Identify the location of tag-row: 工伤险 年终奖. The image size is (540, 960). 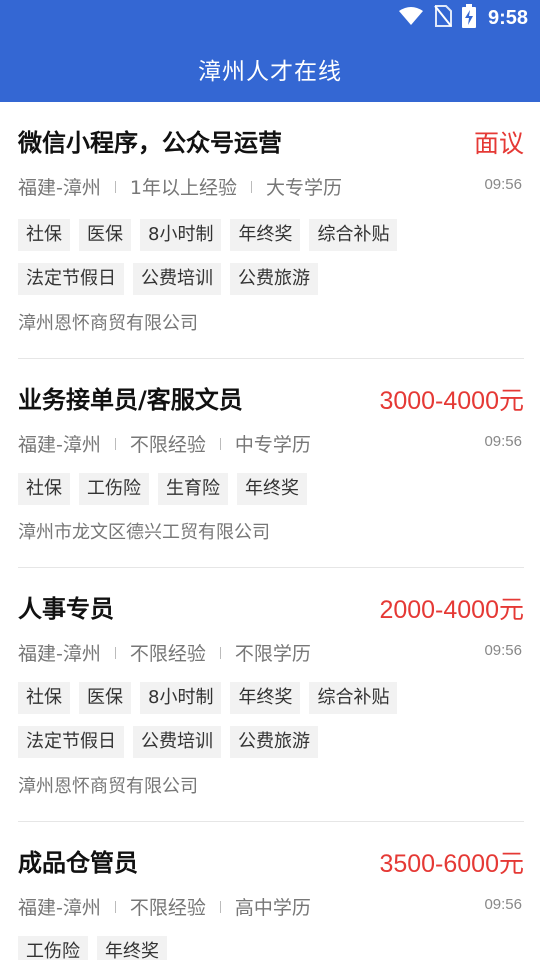
(92, 948).